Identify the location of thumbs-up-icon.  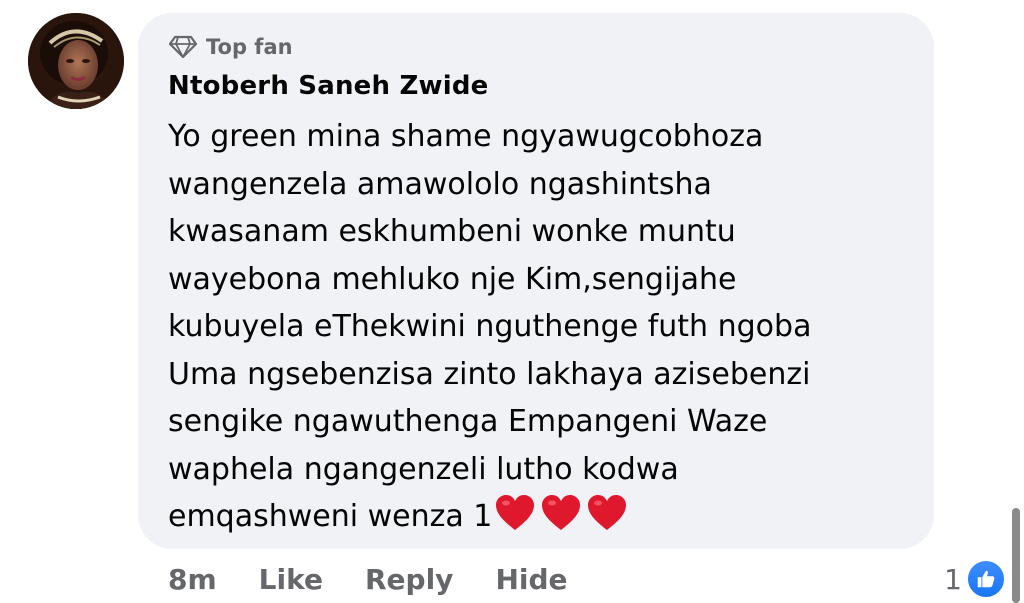
(986, 579).